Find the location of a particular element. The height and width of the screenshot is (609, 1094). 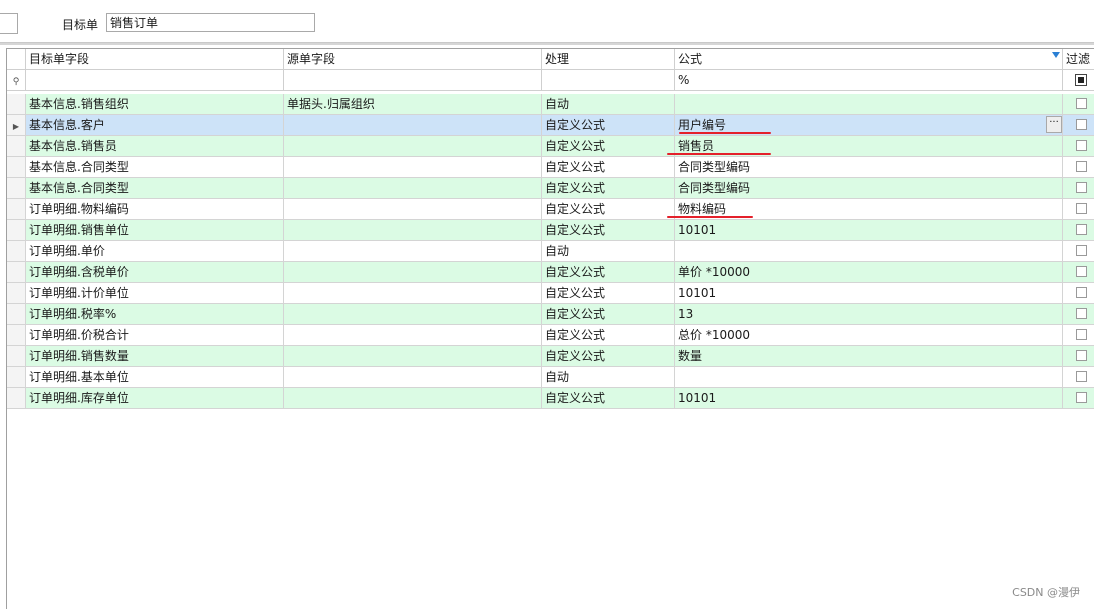

cell-target: 订单明细.销售单位 is located at coordinates (155, 230).